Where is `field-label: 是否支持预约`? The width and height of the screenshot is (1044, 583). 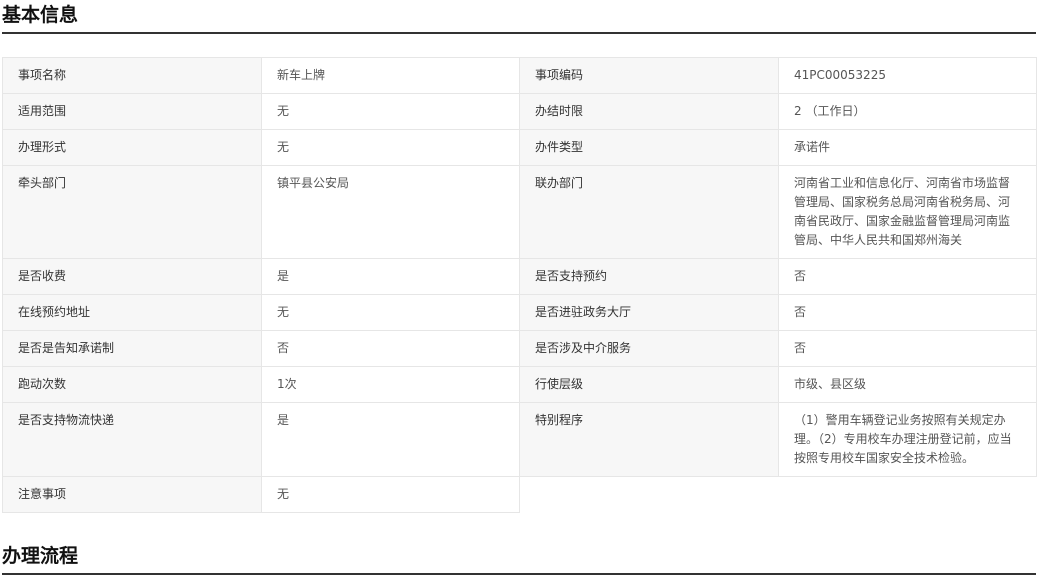
field-label: 是否支持预约 is located at coordinates (649, 276).